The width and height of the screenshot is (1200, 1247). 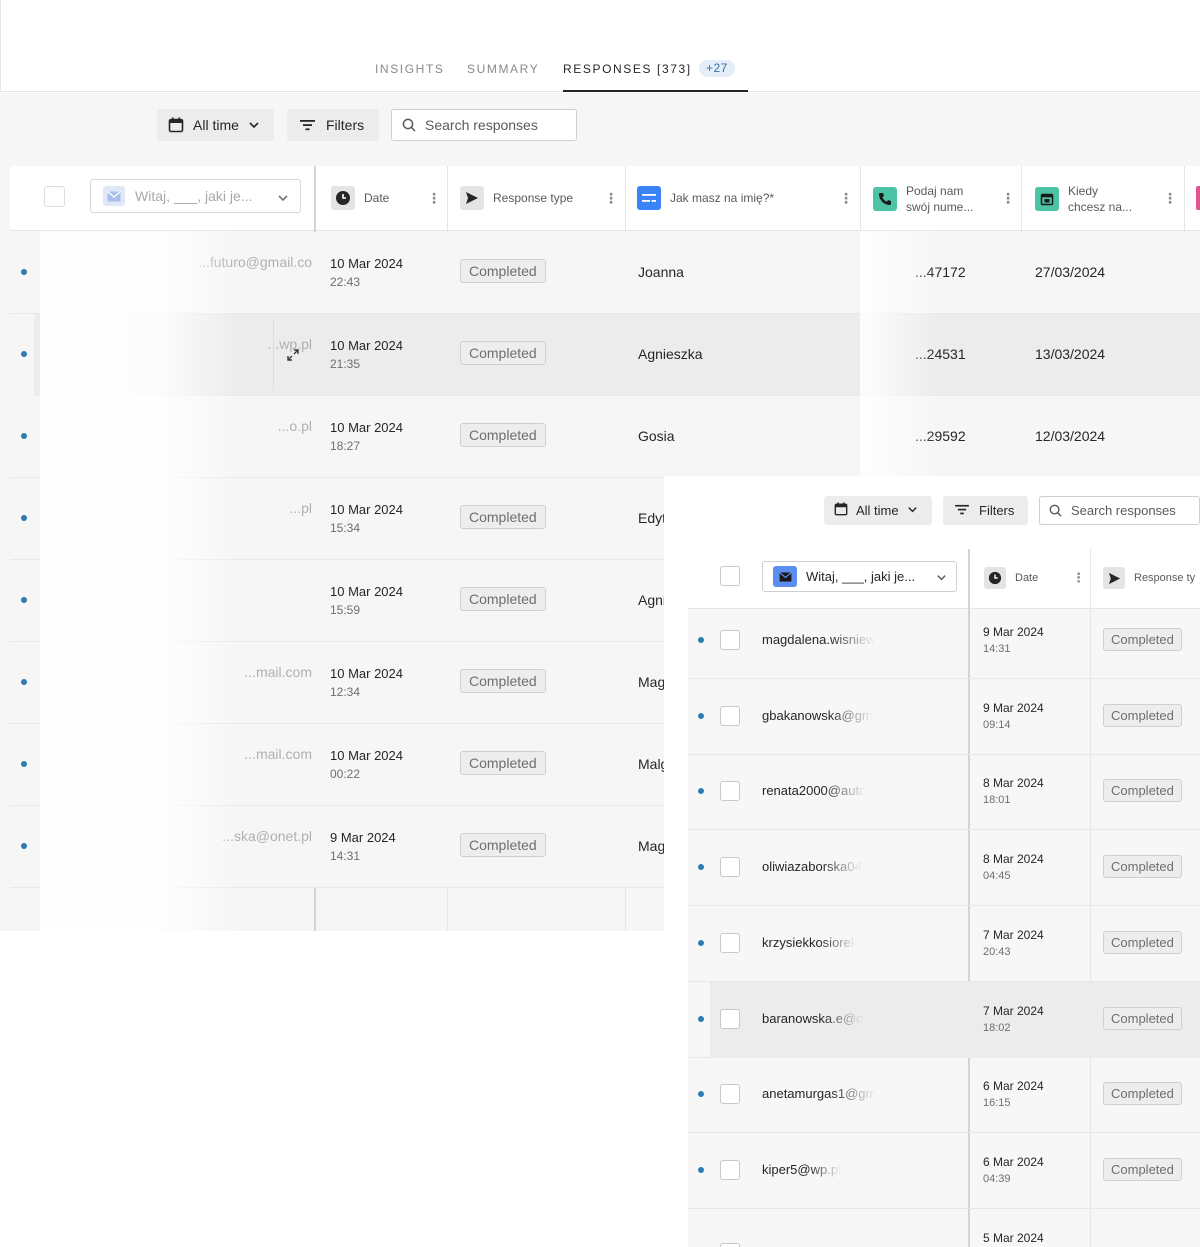 I want to click on time-value: 09:14, so click(x=997, y=725).